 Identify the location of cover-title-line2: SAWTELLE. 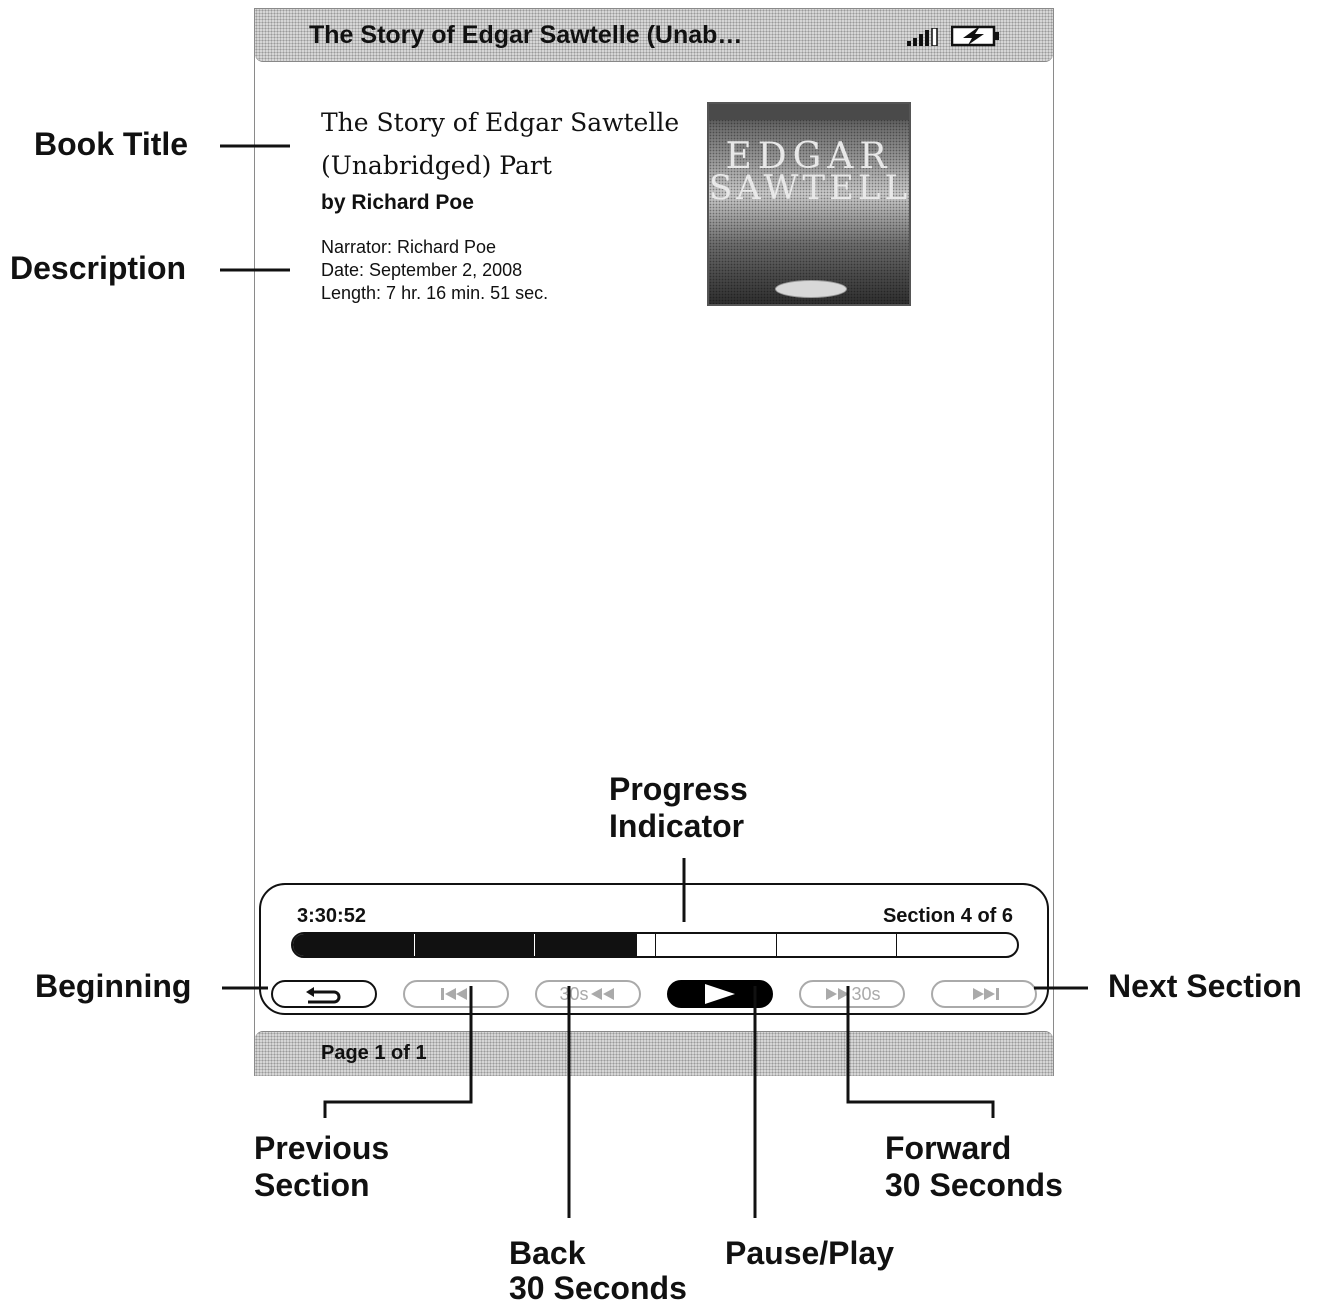
(810, 188).